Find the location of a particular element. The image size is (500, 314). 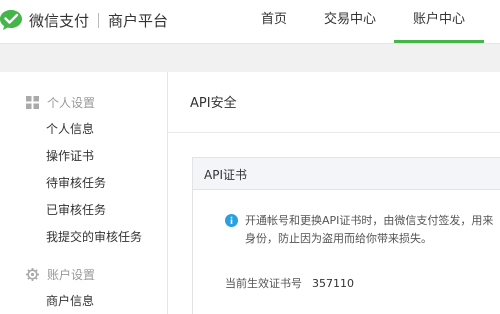

sidebar-item-personal-info: 个人信息 is located at coordinates (70, 129).